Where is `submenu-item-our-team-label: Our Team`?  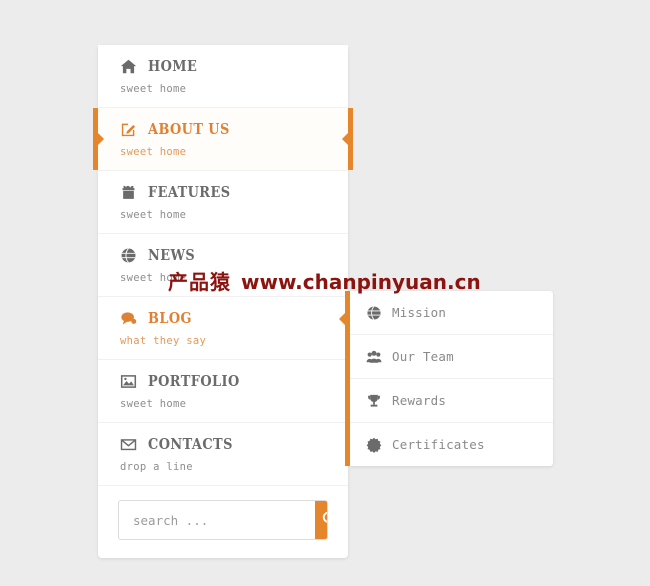 submenu-item-our-team-label: Our Team is located at coordinates (423, 356).